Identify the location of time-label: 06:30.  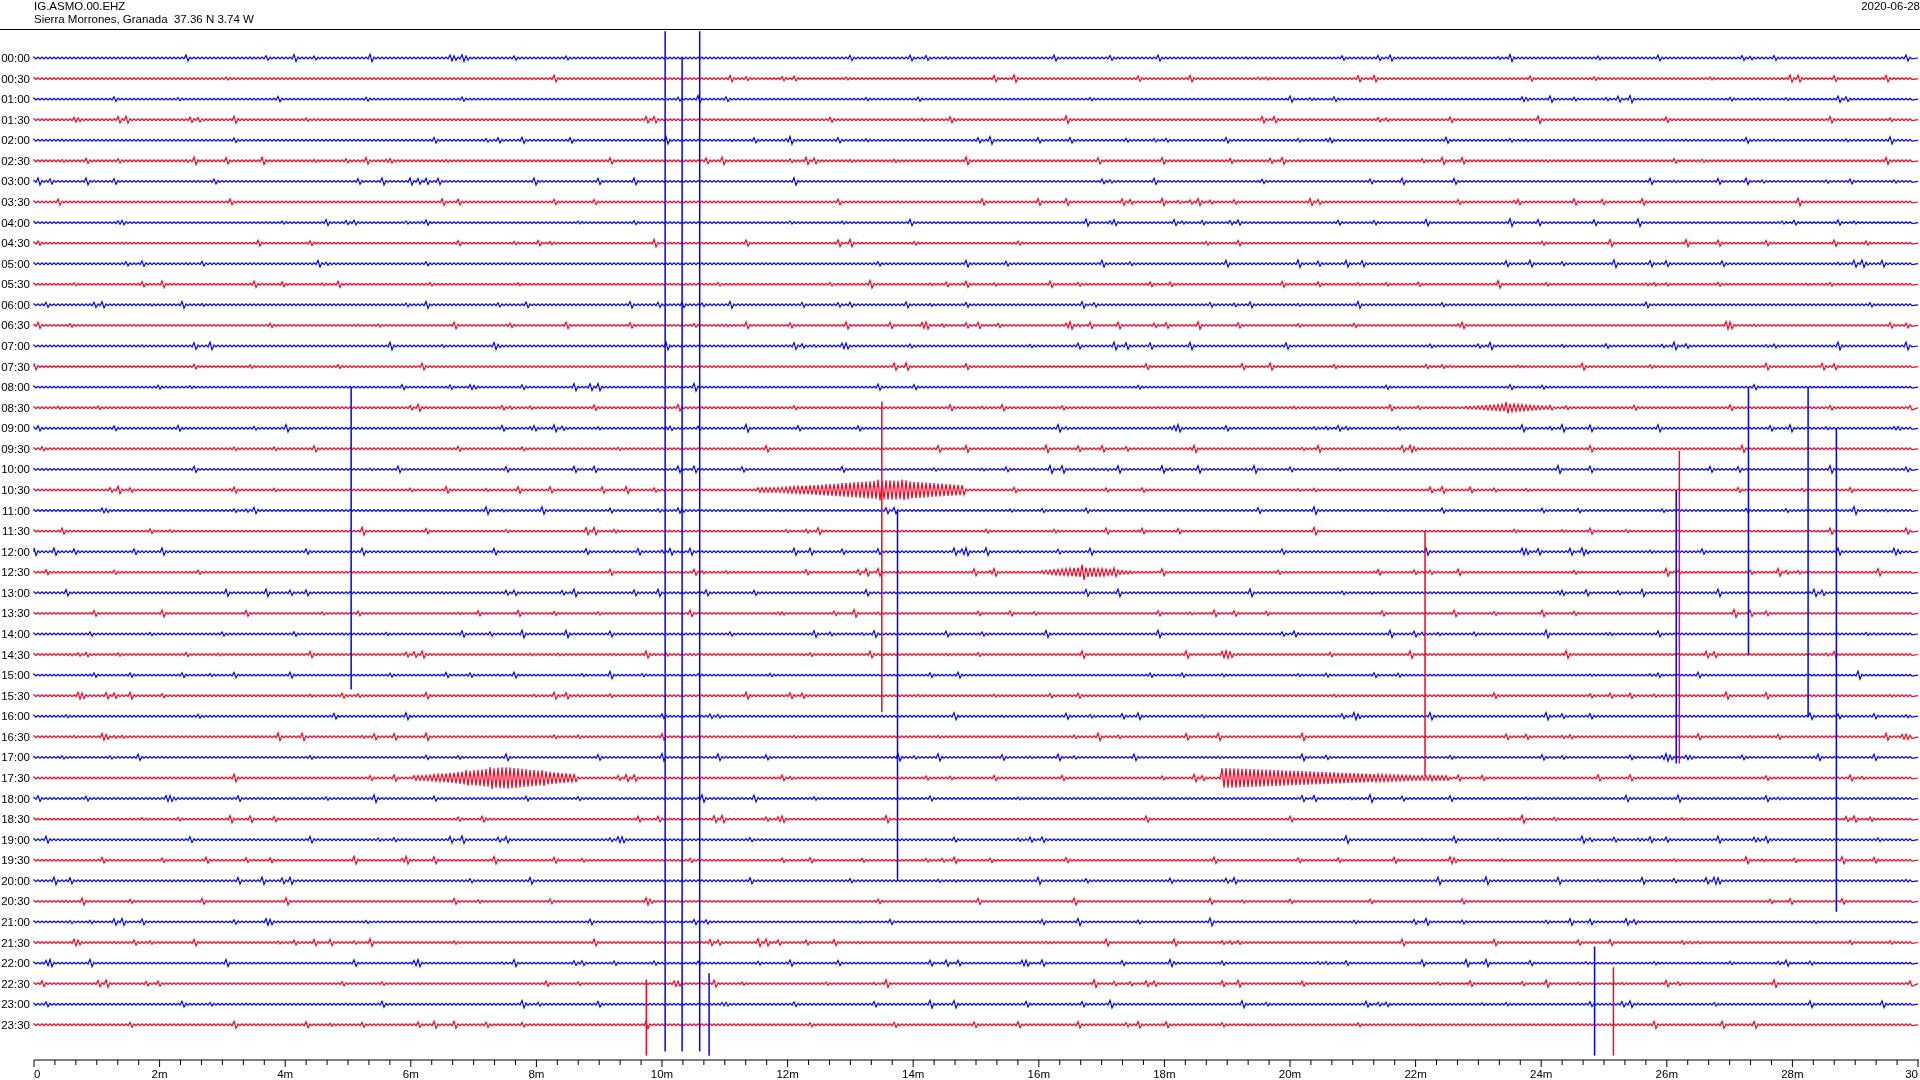
(15, 325).